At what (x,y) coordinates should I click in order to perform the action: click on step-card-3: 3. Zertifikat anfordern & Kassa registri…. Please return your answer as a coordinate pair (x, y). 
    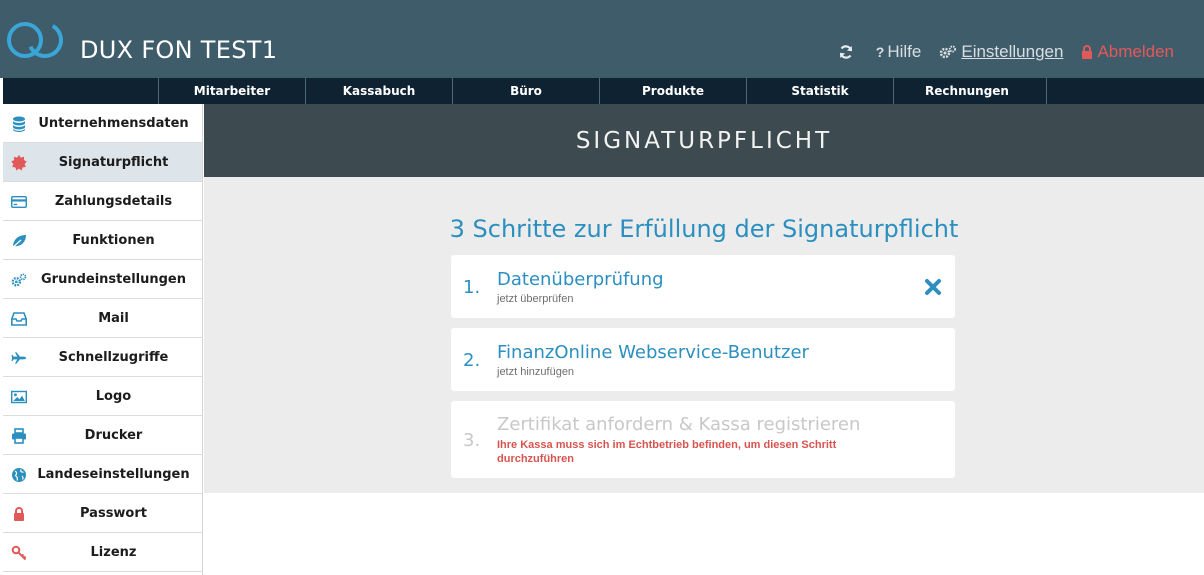
    Looking at the image, I should click on (703, 439).